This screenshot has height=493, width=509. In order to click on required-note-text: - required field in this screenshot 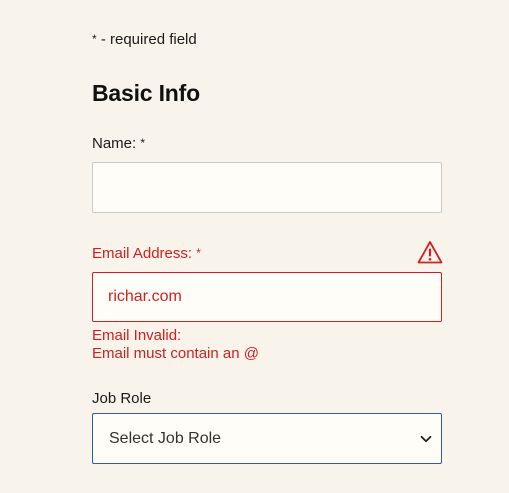, I will do `click(148, 39)`.